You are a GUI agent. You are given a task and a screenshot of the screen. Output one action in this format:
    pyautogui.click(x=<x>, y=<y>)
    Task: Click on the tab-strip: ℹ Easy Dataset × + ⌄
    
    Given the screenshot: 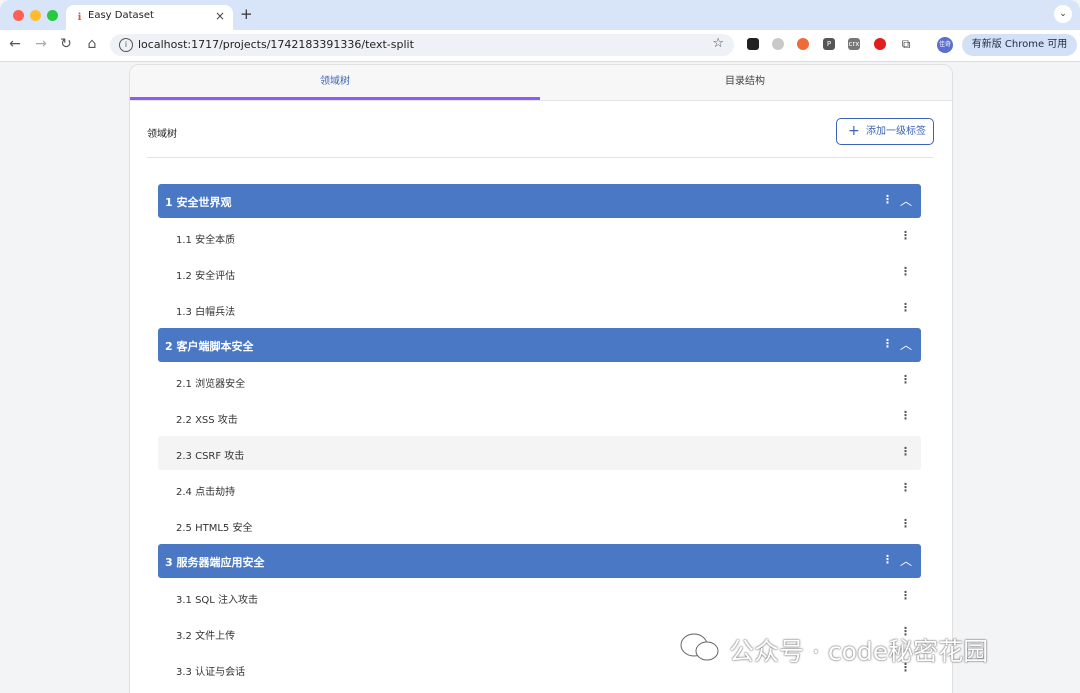 What is the action you would take?
    pyautogui.click(x=540, y=15)
    